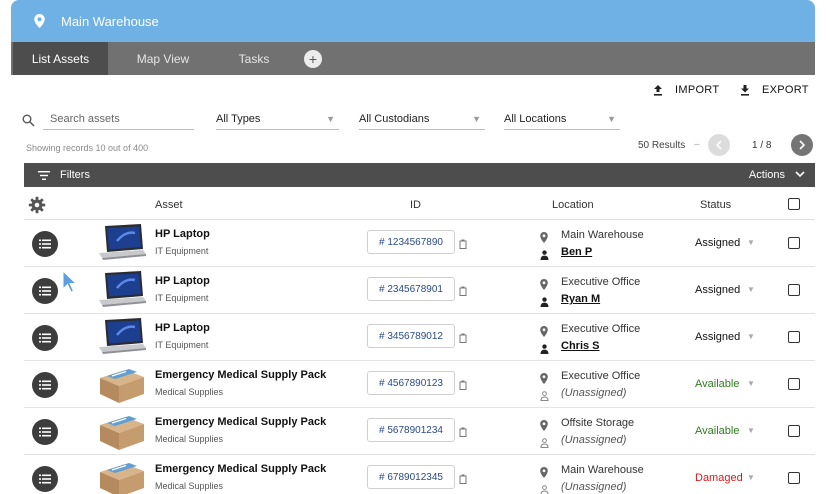 The image size is (826, 494). What do you see at coordinates (419, 175) in the screenshot?
I see `filter-bar: Filters Actions` at bounding box center [419, 175].